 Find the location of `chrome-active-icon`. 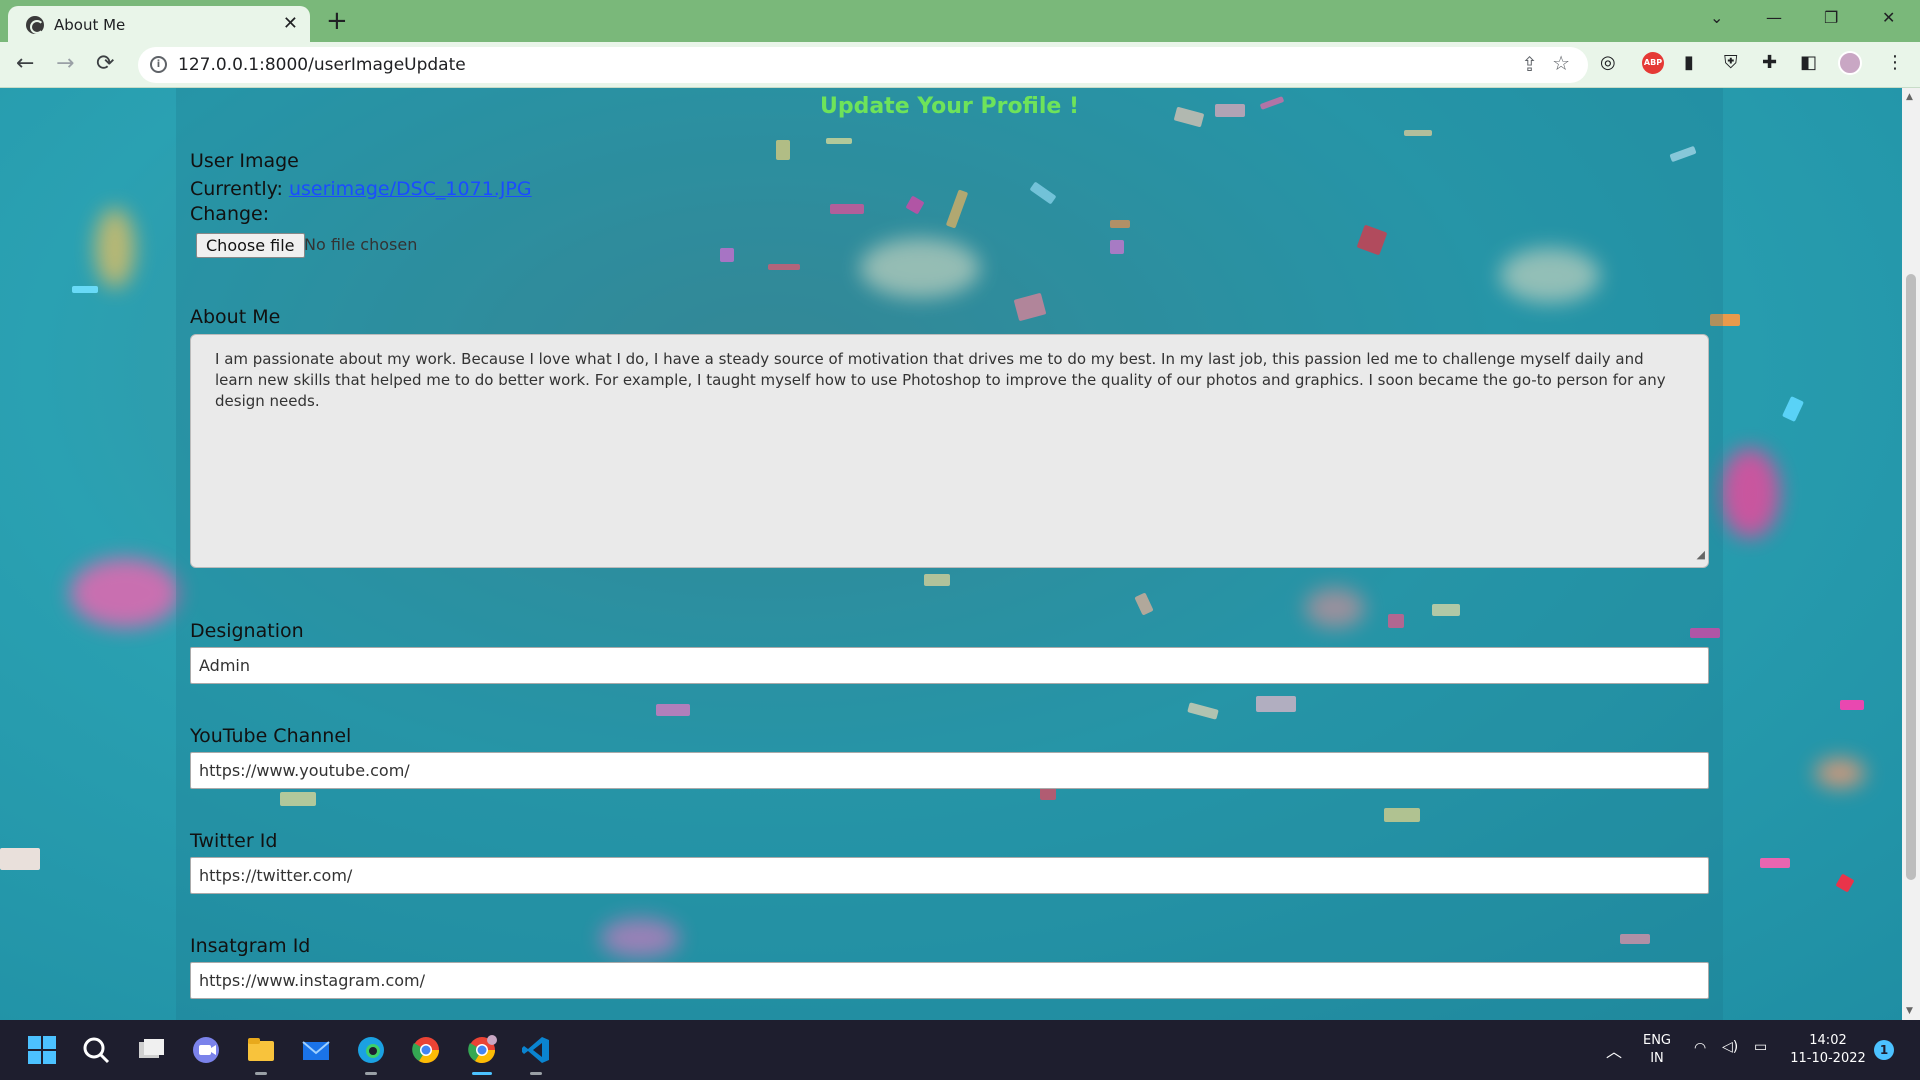

chrome-active-icon is located at coordinates (482, 1054).